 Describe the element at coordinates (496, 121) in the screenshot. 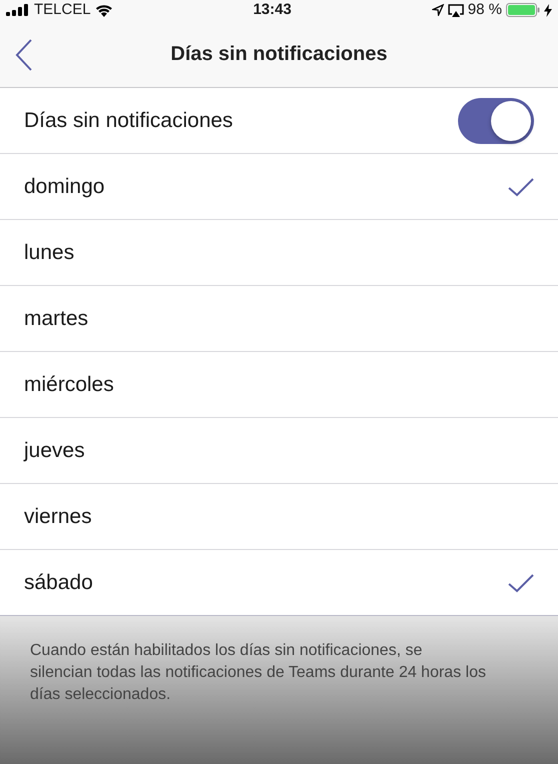

I see `toggle-switch` at that location.